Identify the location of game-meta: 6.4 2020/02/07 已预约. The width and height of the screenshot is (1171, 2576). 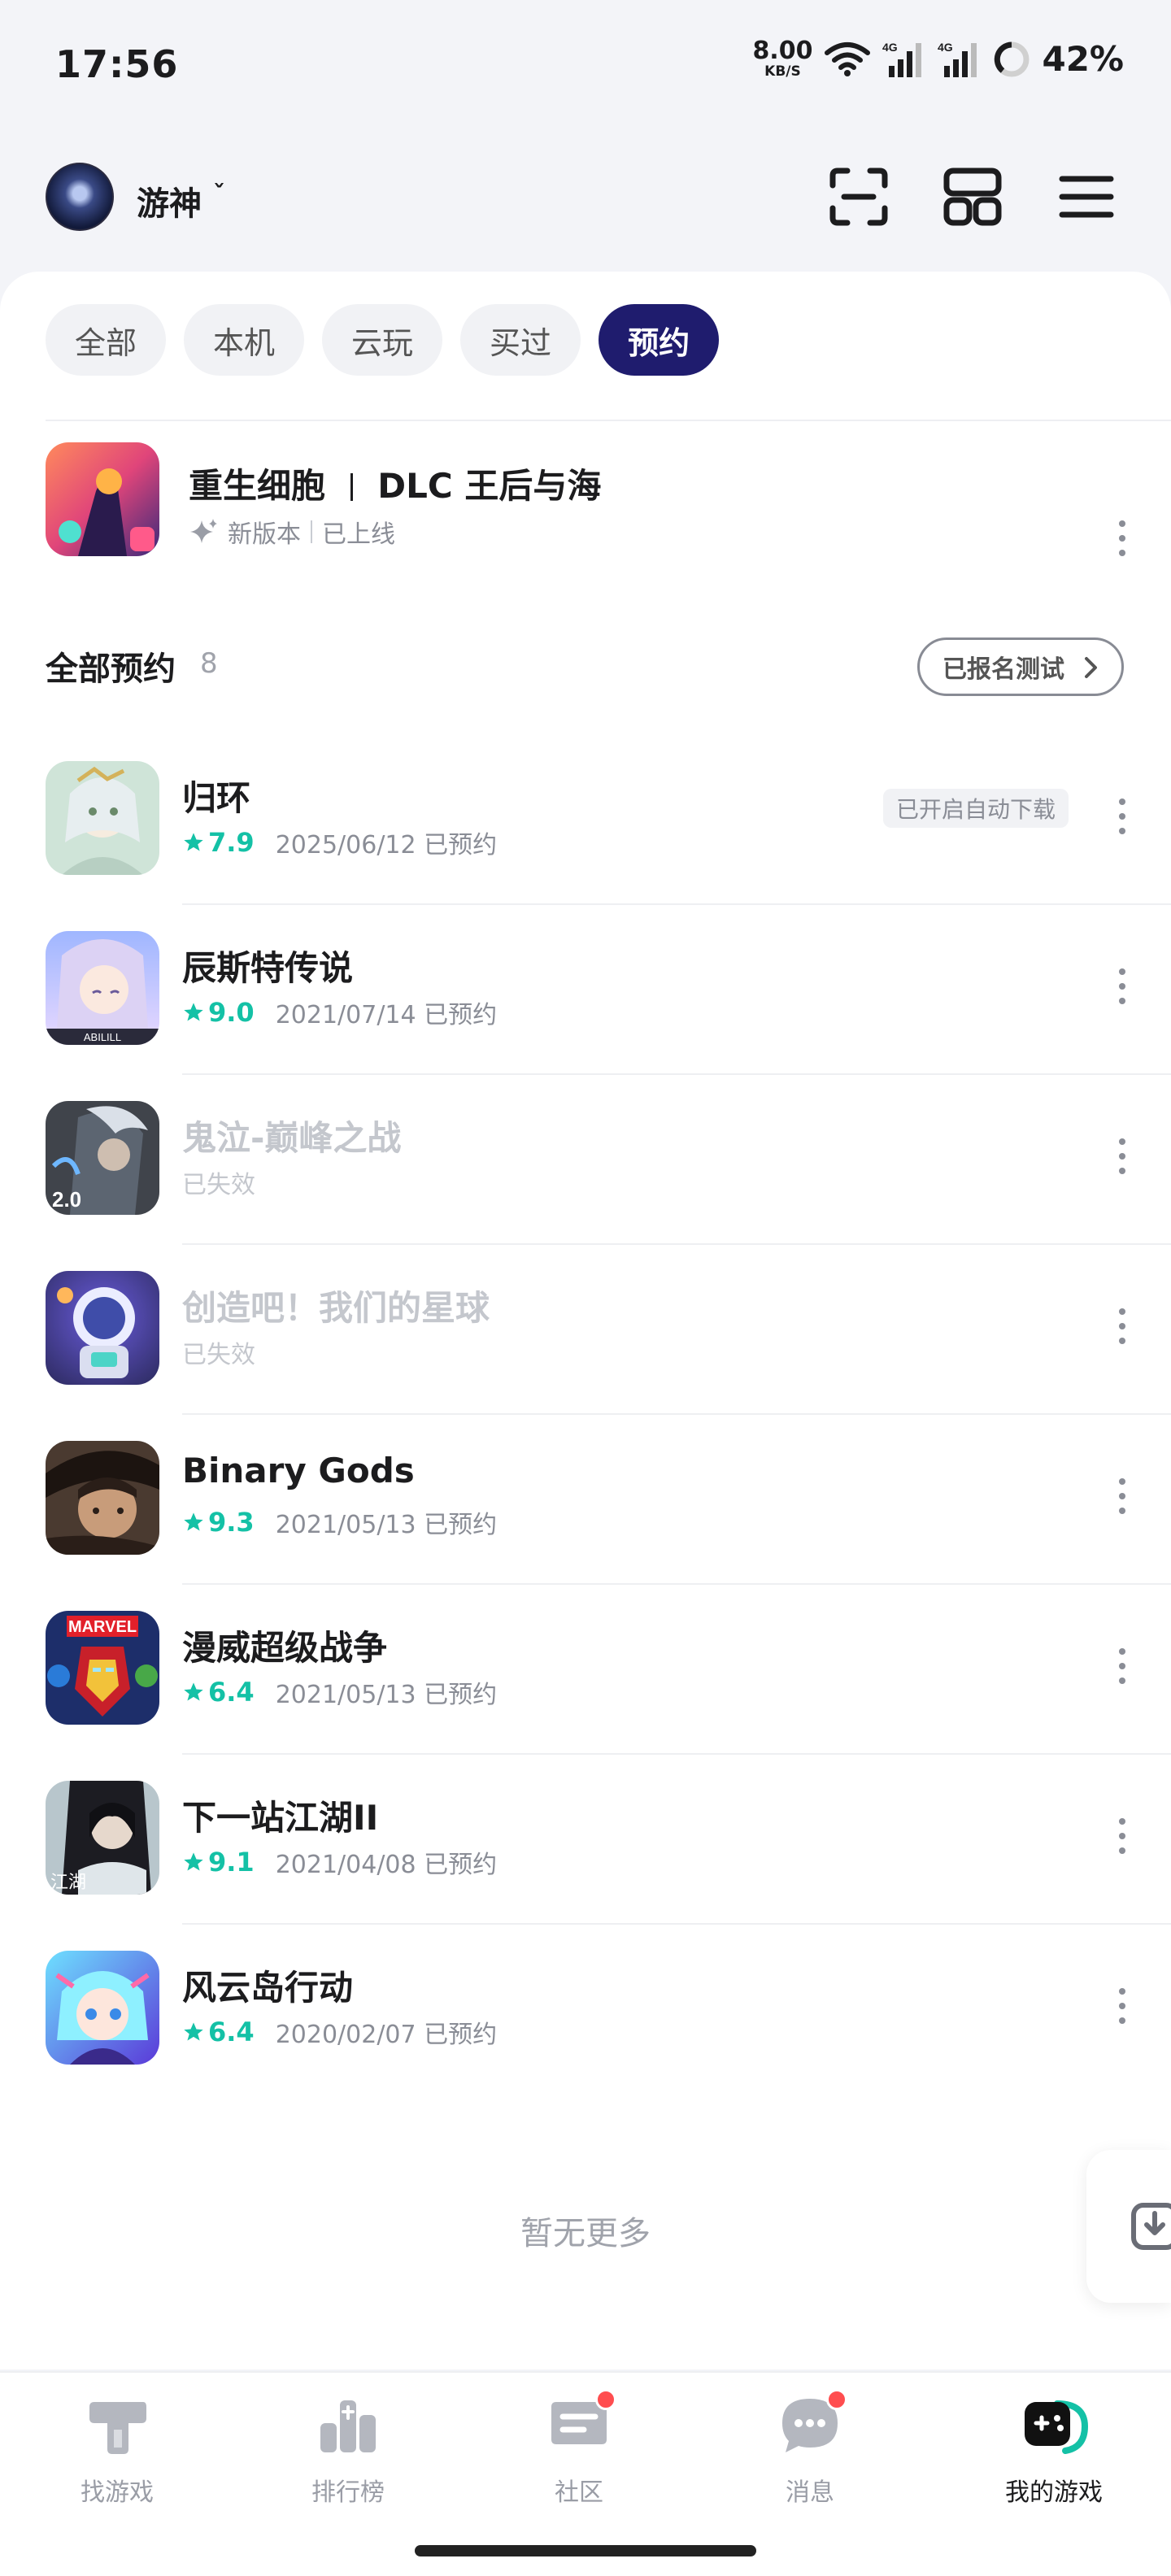
(339, 2032).